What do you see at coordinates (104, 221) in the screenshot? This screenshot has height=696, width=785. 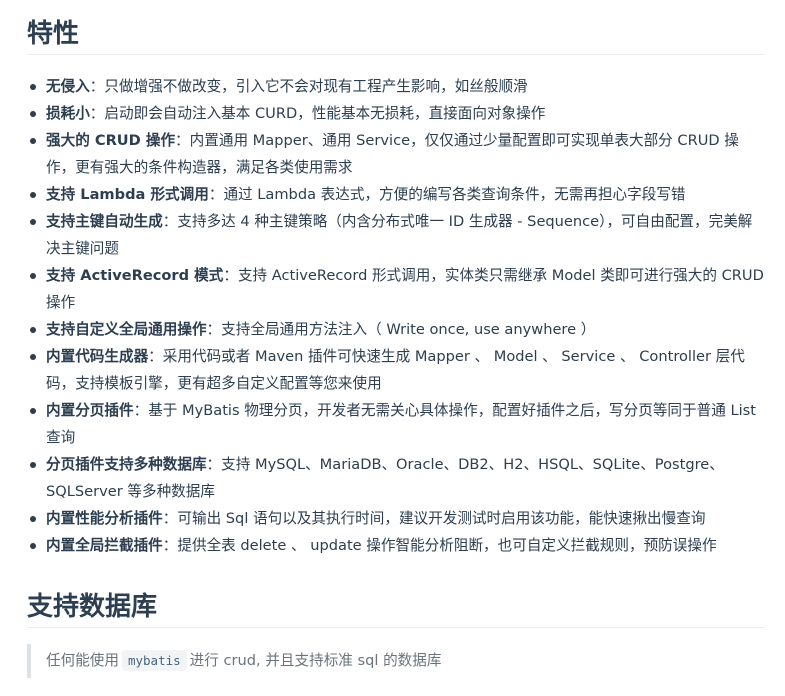 I see `feature-term: 支持主键自动生成` at bounding box center [104, 221].